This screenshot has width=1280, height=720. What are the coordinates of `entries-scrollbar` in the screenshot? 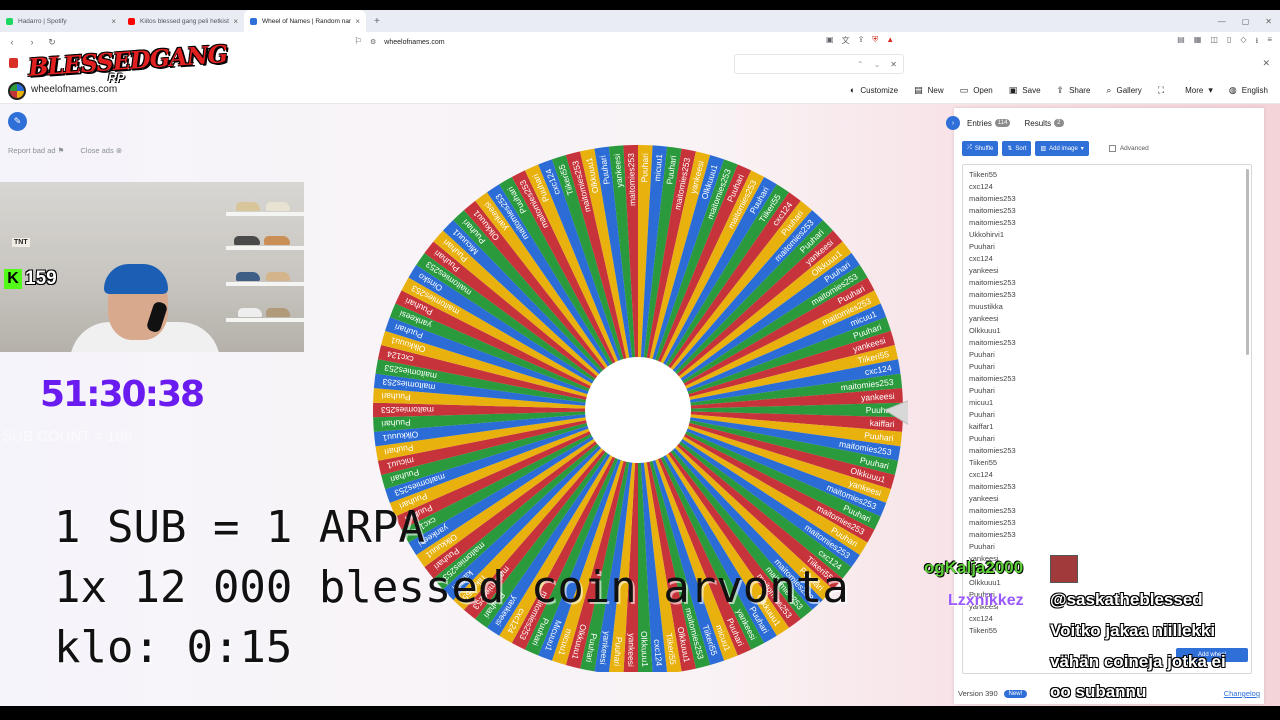 It's located at (1247, 262).